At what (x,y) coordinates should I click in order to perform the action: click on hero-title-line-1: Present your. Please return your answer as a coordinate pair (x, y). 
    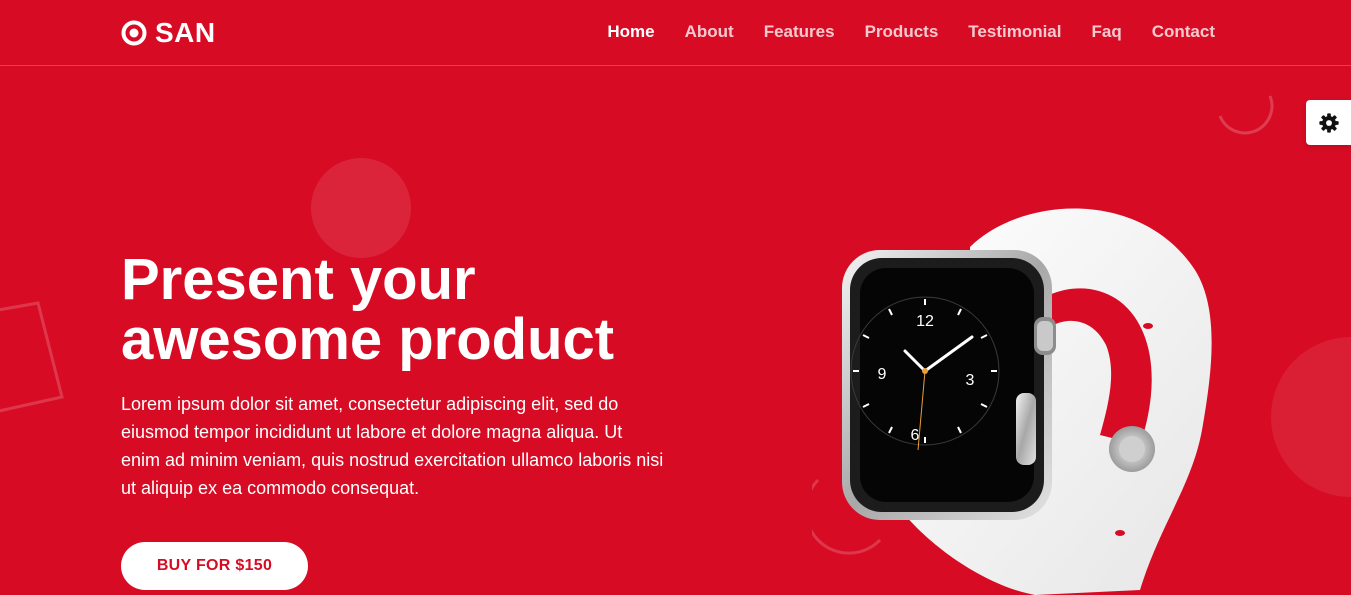
    Looking at the image, I should click on (298, 279).